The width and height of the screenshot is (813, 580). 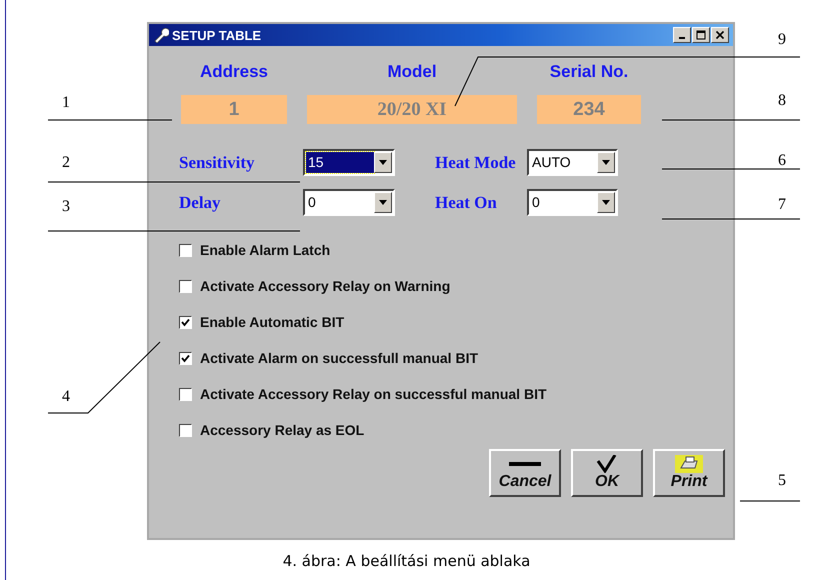 I want to click on dropdown: AUTO, so click(x=572, y=162).